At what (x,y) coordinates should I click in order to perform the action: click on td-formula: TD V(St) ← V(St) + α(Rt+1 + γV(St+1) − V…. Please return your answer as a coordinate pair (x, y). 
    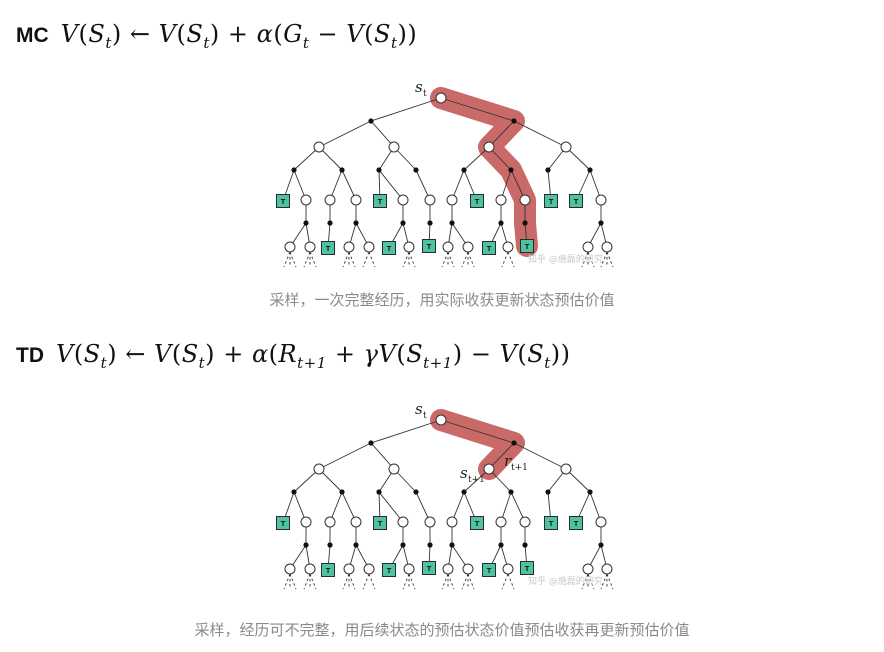
    Looking at the image, I should click on (293, 356).